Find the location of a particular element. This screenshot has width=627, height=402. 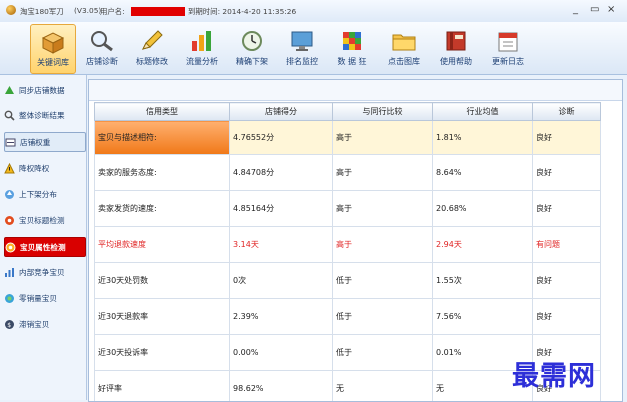

sidebar-item-slow-sales: $ 滞销宝贝 is located at coordinates (44, 324).